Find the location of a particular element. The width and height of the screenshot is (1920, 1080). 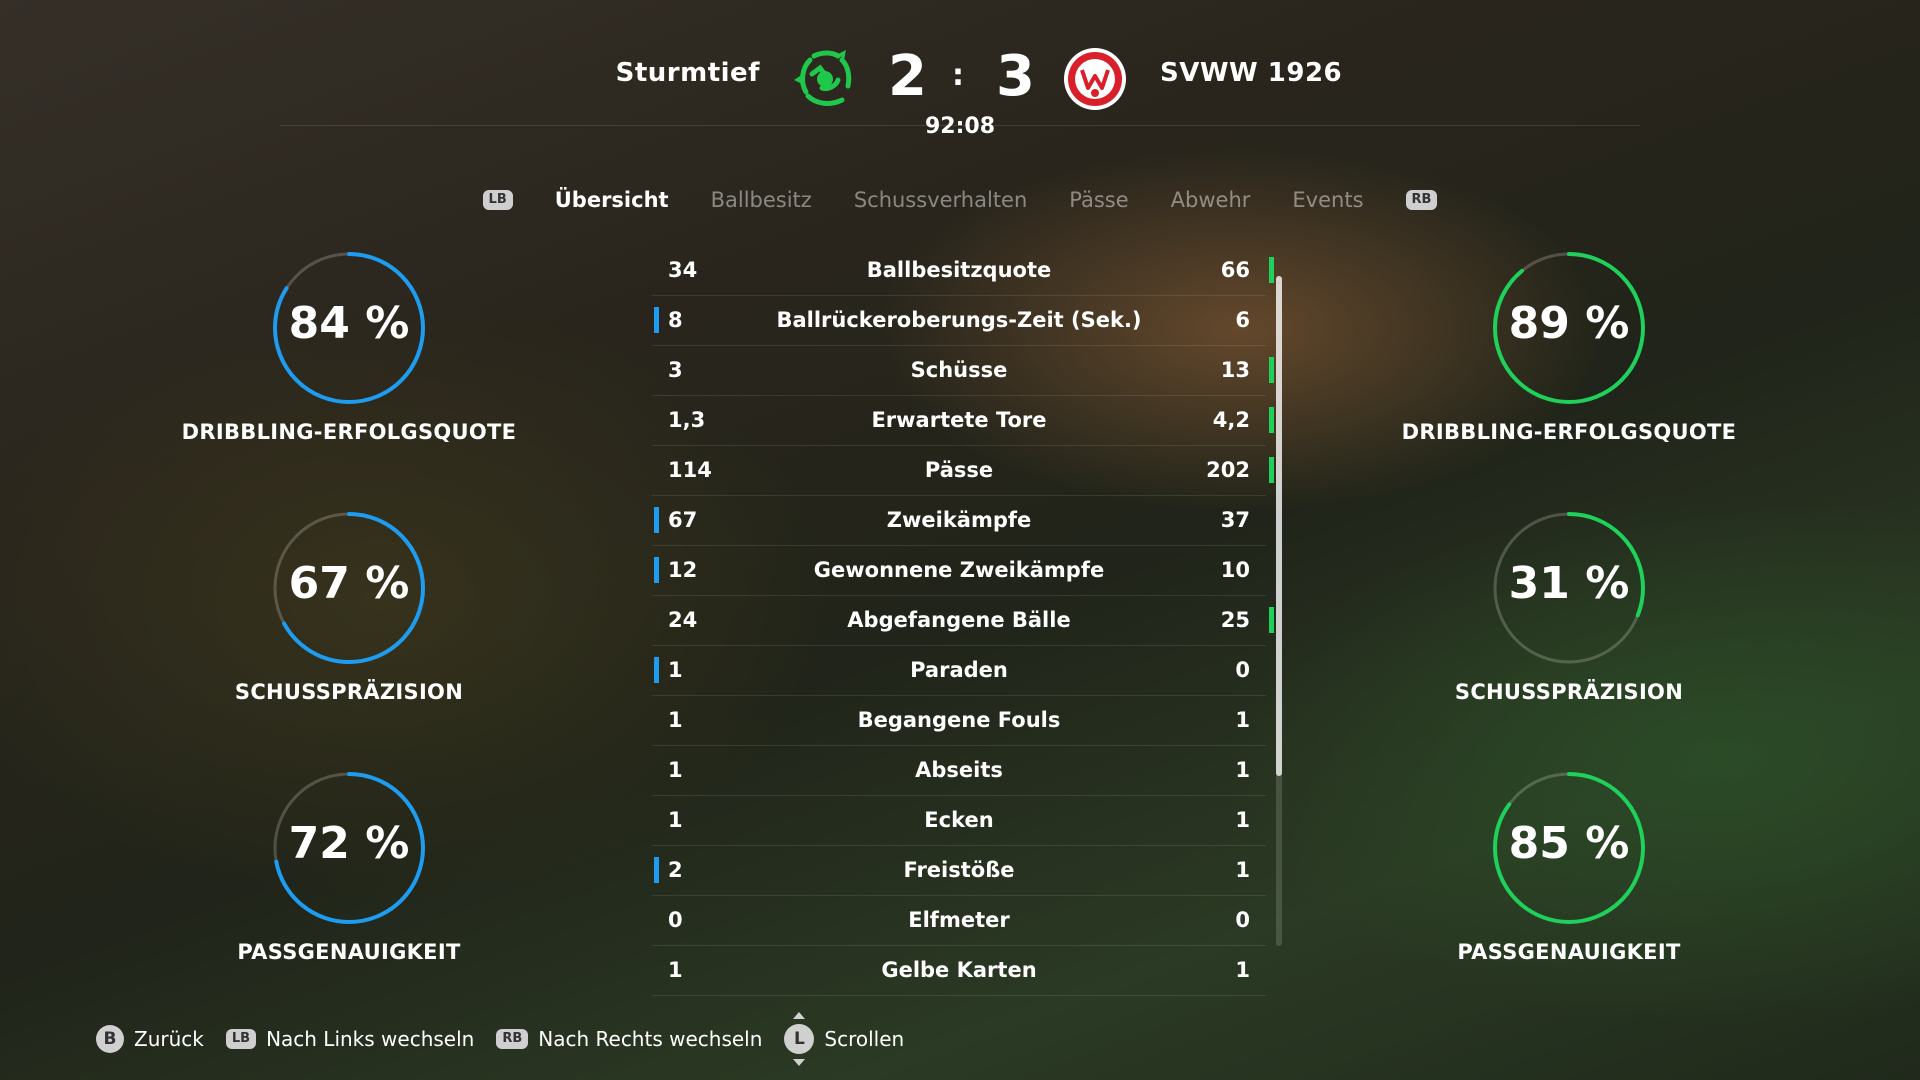

home-team-crest-icon is located at coordinates (823, 78).